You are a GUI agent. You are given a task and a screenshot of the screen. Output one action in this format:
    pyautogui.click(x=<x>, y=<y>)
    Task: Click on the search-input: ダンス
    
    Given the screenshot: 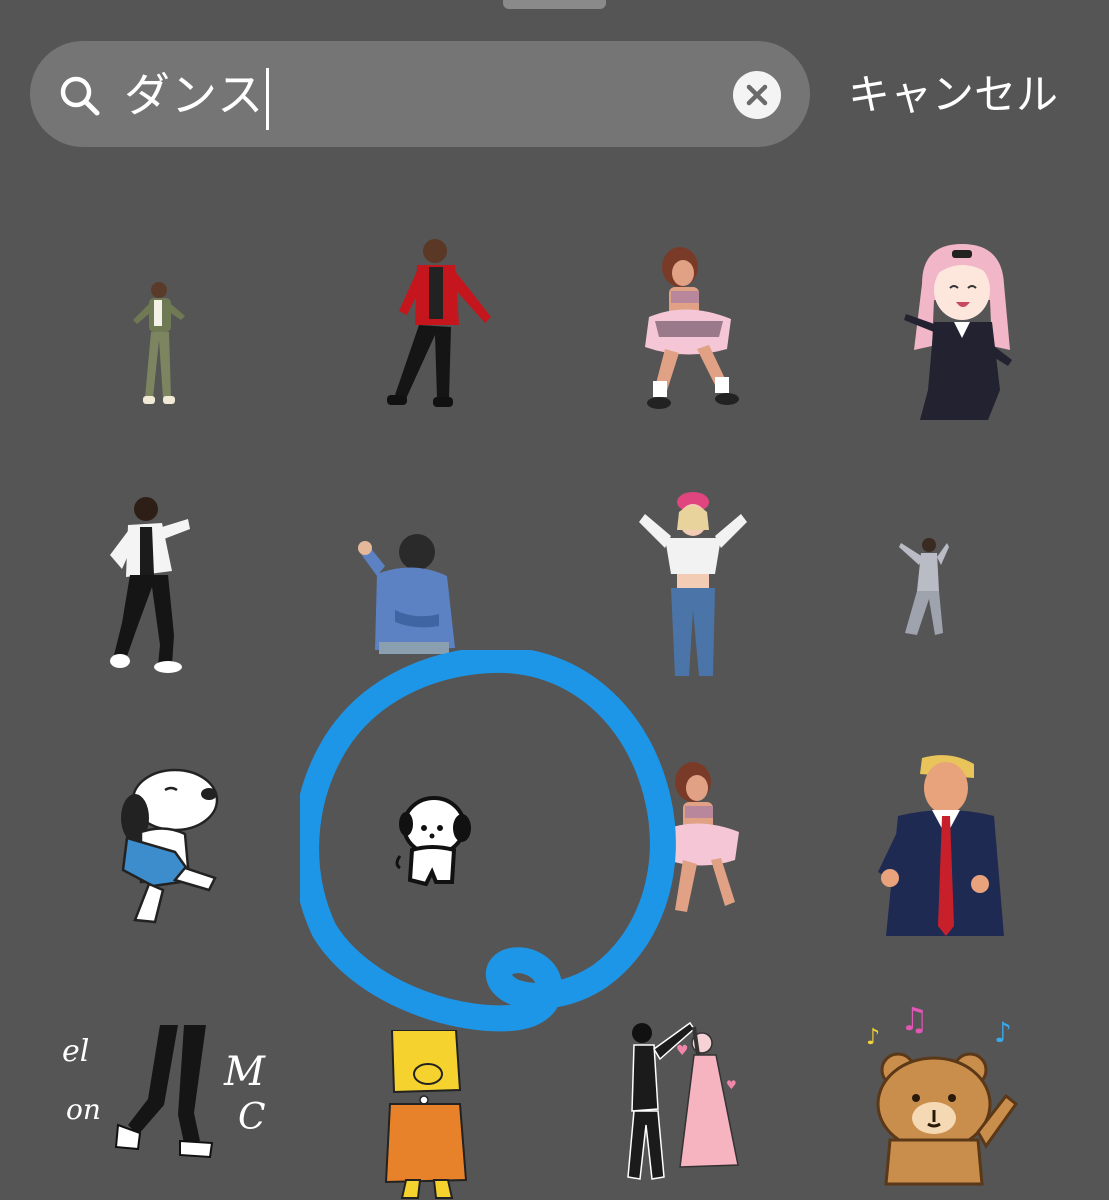 What is the action you would take?
    pyautogui.click(x=197, y=96)
    